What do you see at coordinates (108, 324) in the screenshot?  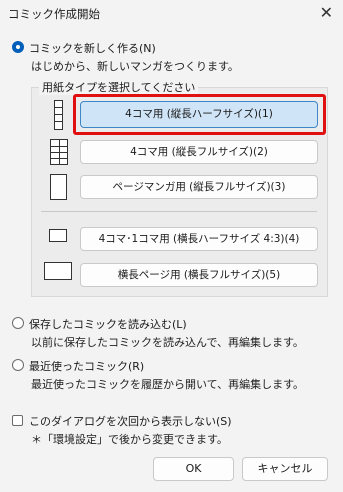 I see `load-saved-label: 保存したコミックを読み込む(L)` at bounding box center [108, 324].